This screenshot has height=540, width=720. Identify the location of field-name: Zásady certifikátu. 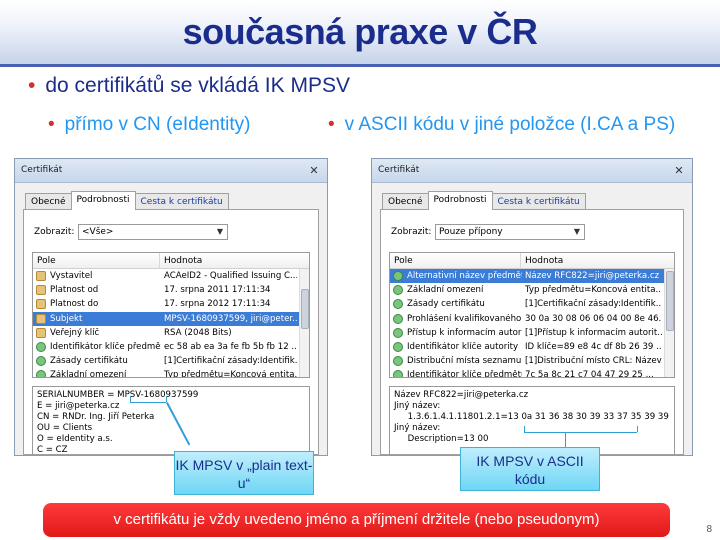
(89, 361).